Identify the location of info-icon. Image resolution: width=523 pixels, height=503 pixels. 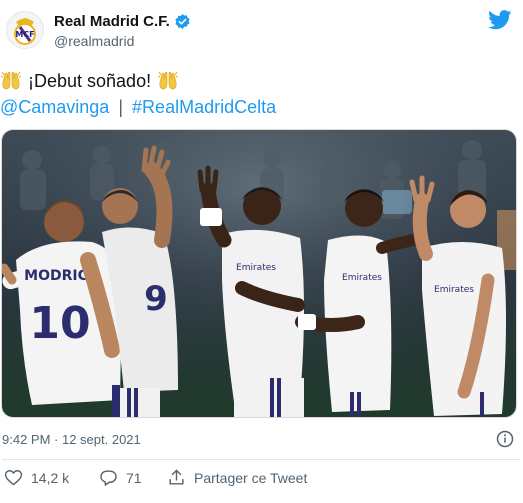
(505, 439).